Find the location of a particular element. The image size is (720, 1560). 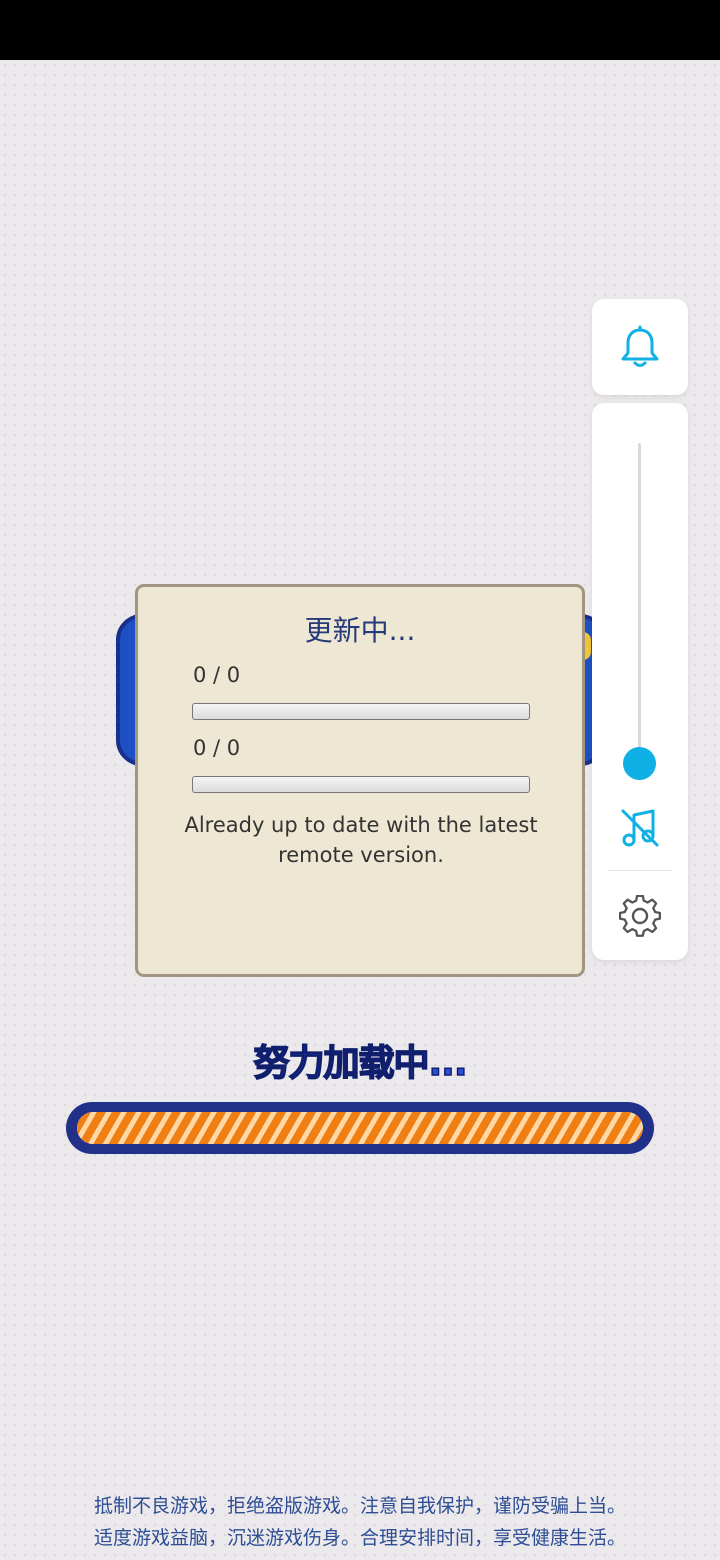

volume-slider-thumb is located at coordinates (639, 763).